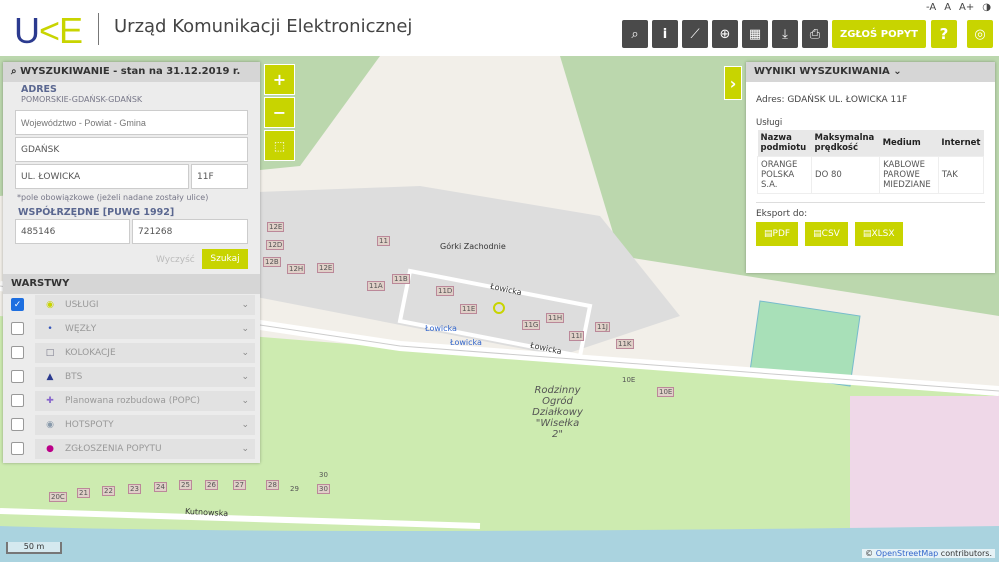  What do you see at coordinates (870, 210) in the screenshot?
I see `export-label: Eksport do:` at bounding box center [870, 210].